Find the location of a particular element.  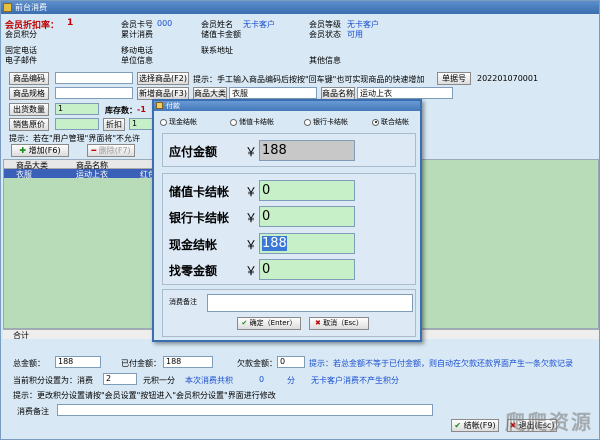

check-icon: ✔ is located at coordinates (244, 323).